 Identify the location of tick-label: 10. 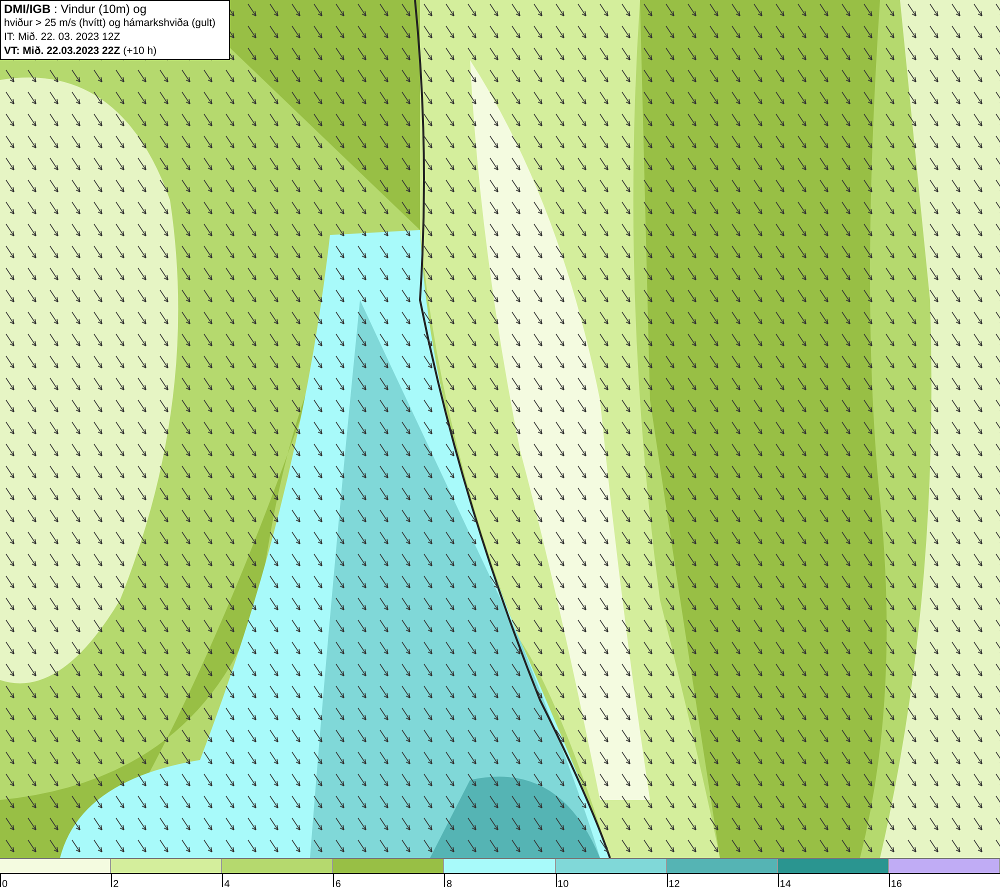
(562, 883).